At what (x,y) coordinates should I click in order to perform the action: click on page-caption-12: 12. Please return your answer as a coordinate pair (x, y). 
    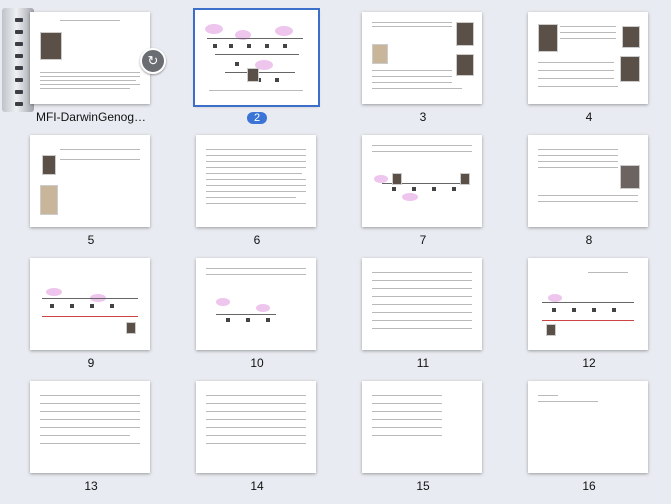
    Looking at the image, I should click on (589, 363).